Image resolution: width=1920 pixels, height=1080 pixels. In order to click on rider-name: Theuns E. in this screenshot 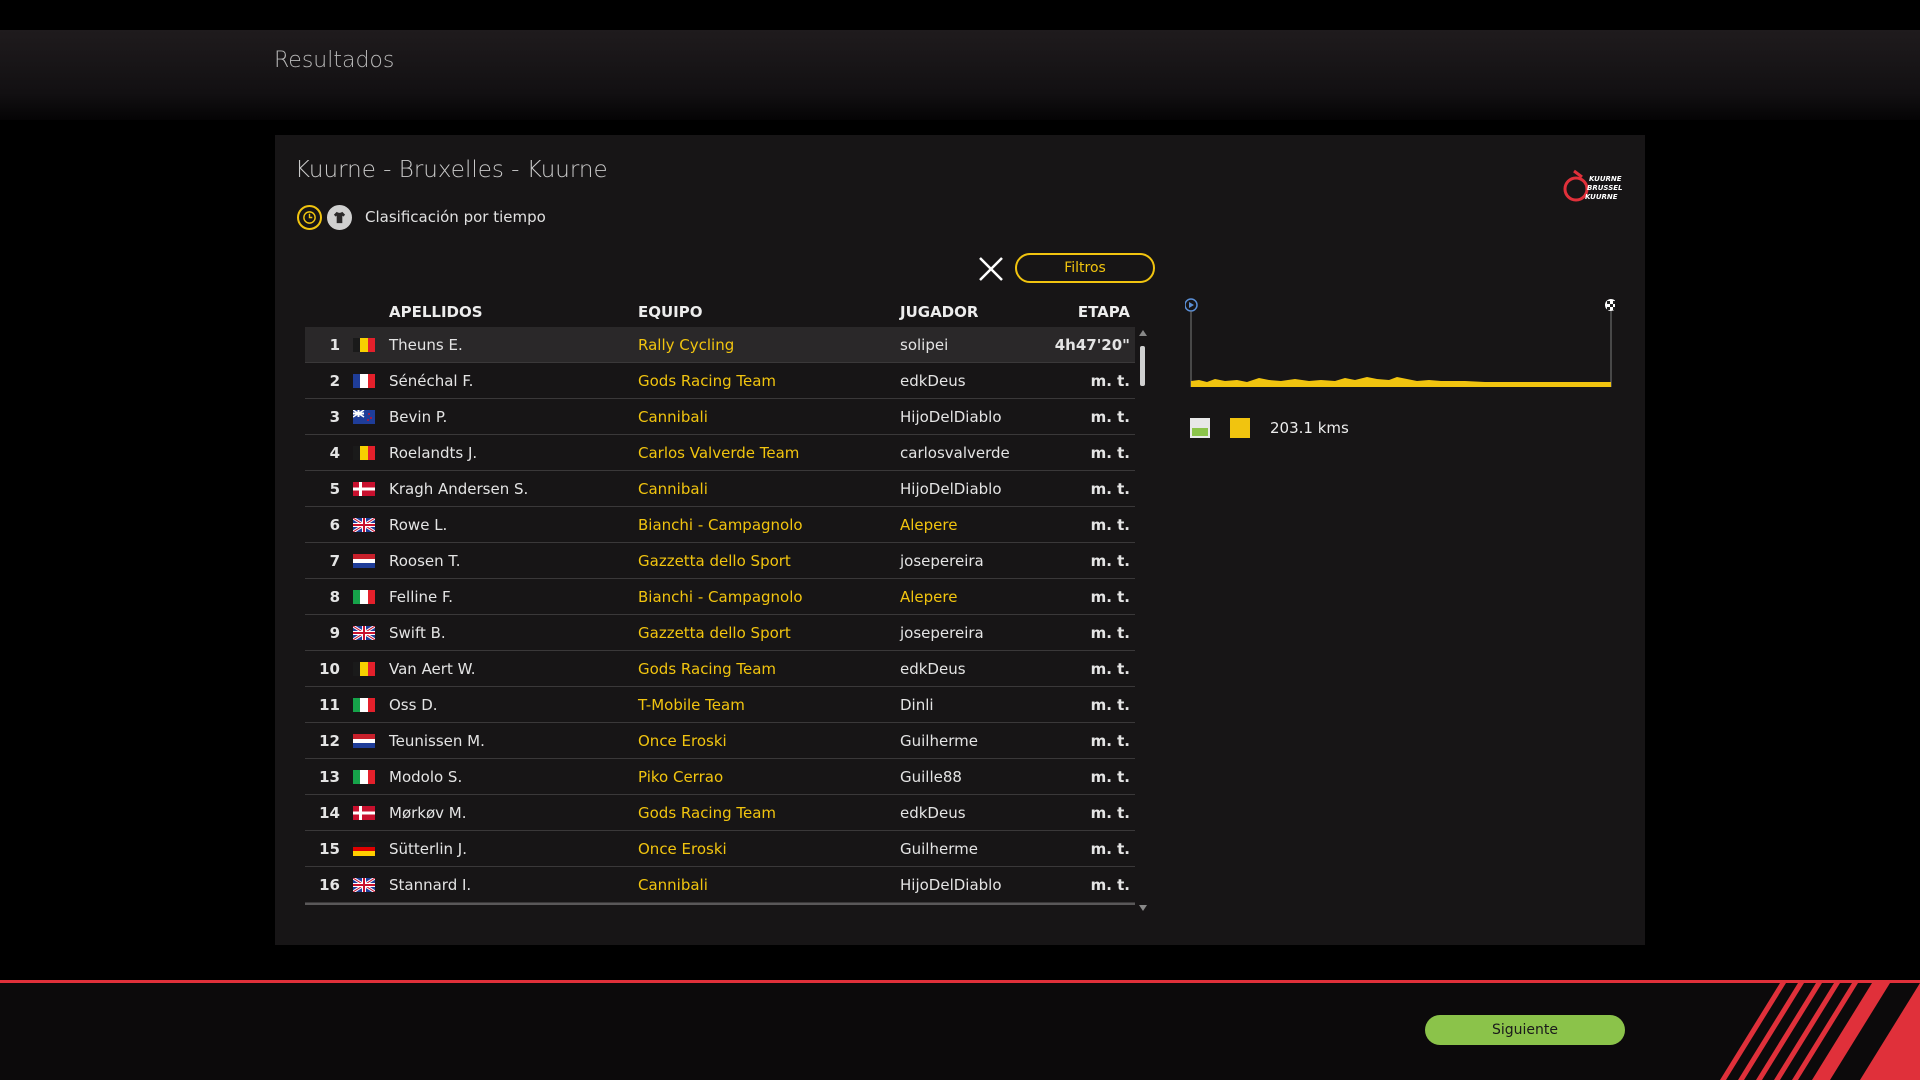, I will do `click(426, 345)`.